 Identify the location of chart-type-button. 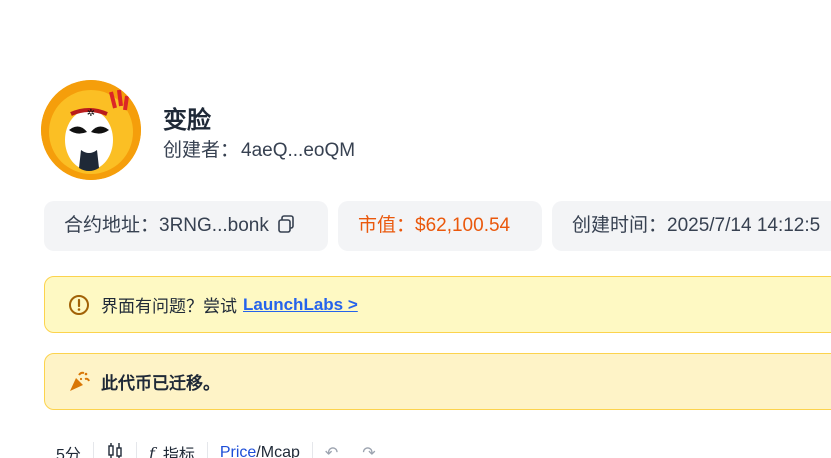
(115, 450).